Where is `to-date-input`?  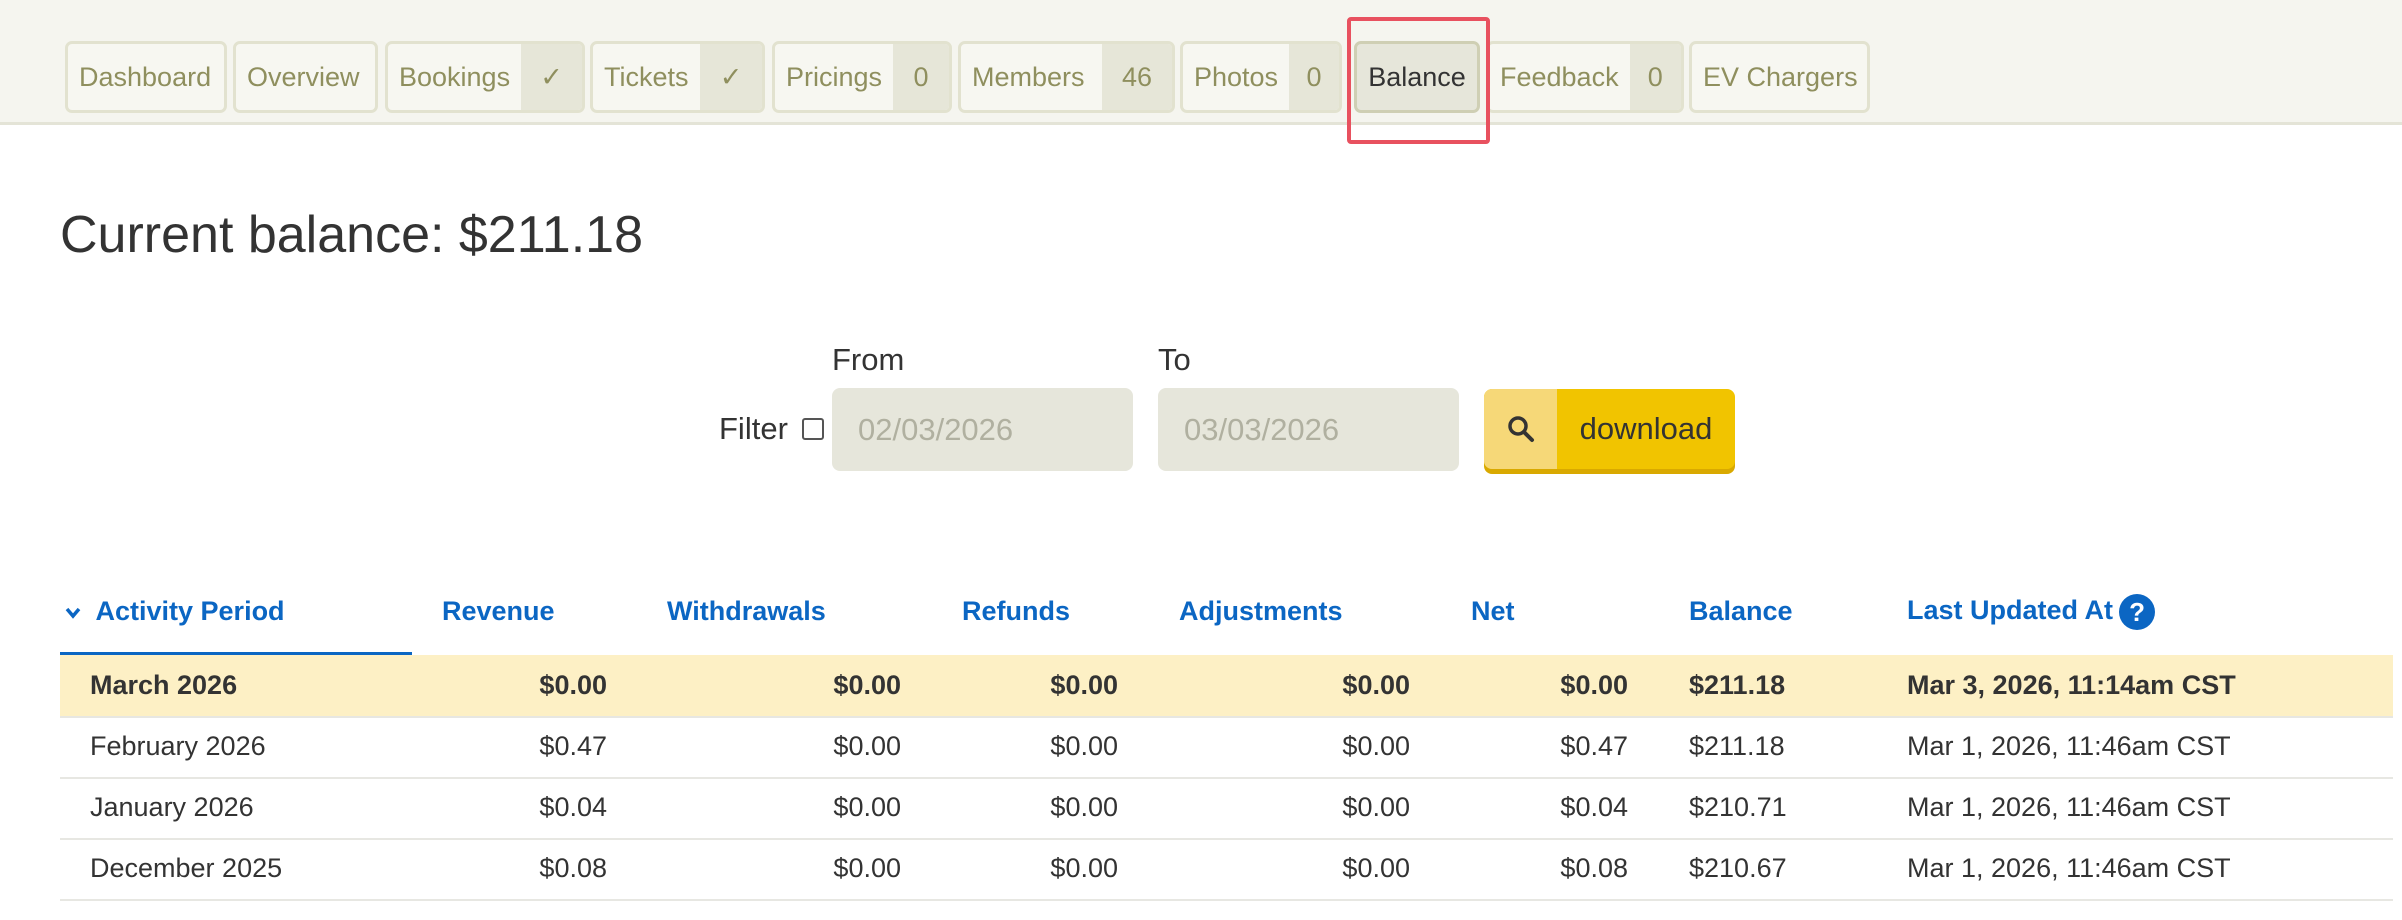 to-date-input is located at coordinates (1308, 429).